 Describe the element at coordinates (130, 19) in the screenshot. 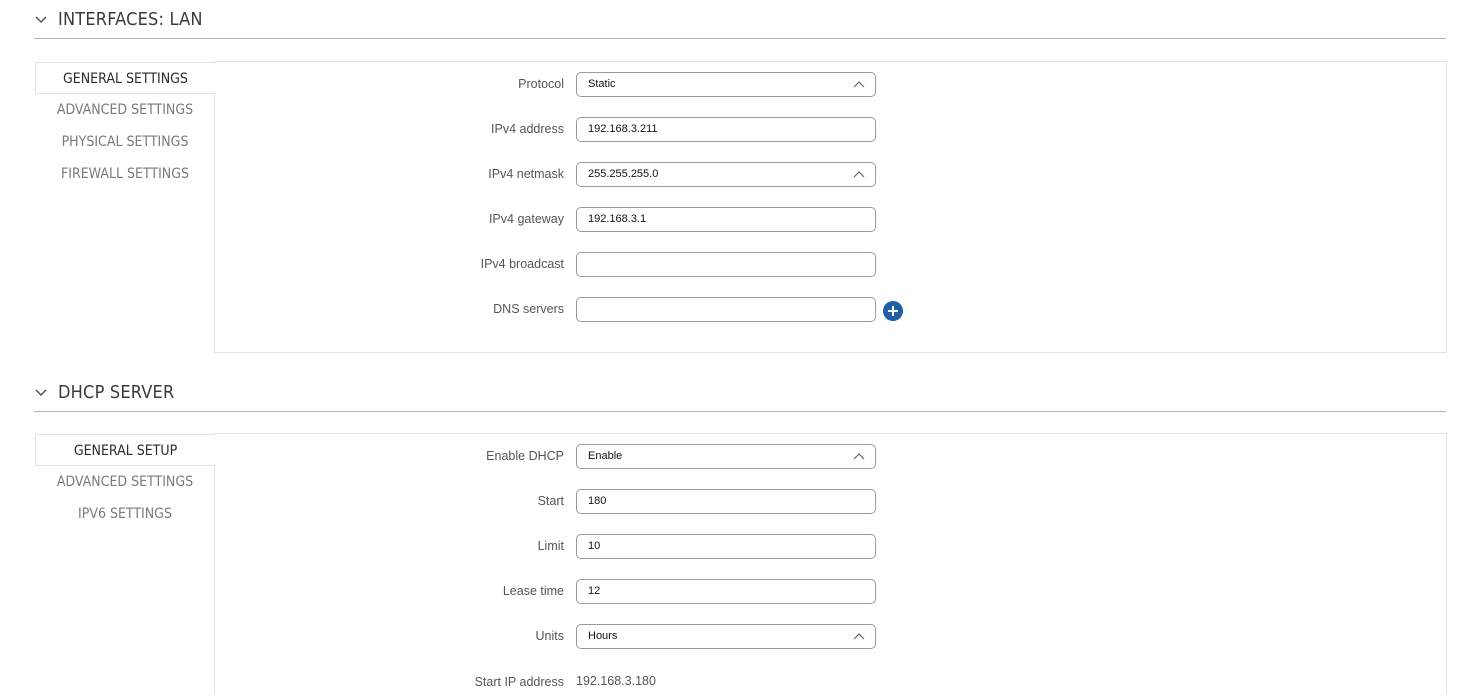

I see `section-title: INTERFACES: LAN` at that location.